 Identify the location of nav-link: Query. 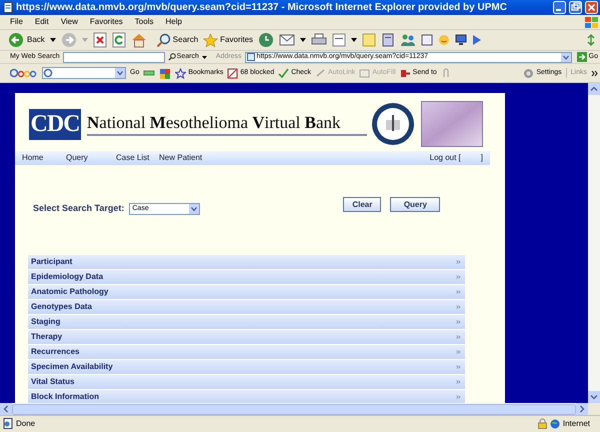
(91, 158).